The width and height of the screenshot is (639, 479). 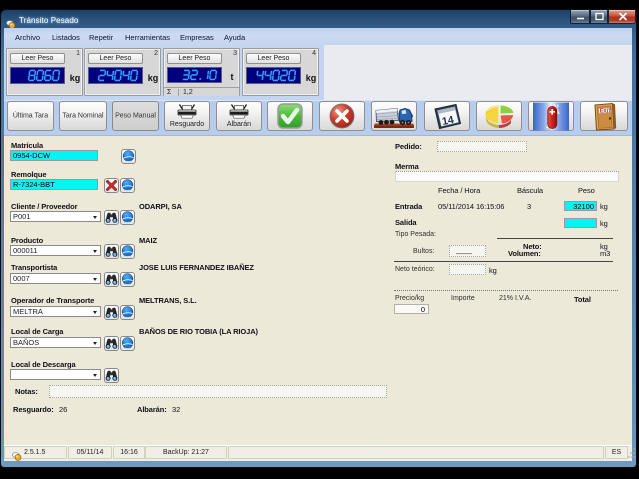 What do you see at coordinates (606, 111) in the screenshot?
I see `svg-text: EXIT` at bounding box center [606, 111].